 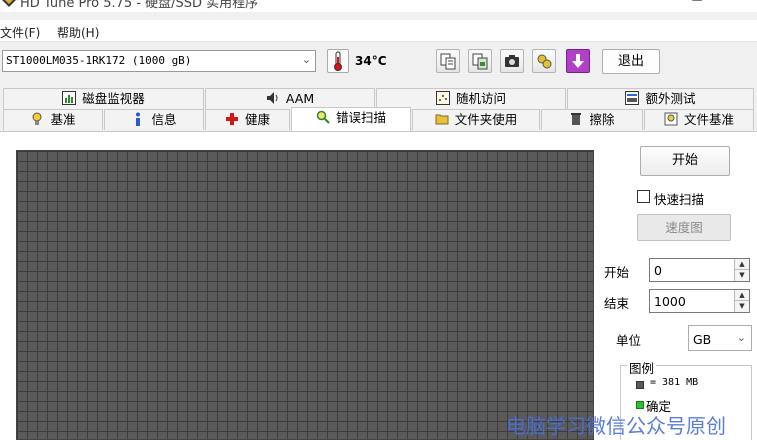 I want to click on quick-scan-label: 快速扫描, so click(x=679, y=199).